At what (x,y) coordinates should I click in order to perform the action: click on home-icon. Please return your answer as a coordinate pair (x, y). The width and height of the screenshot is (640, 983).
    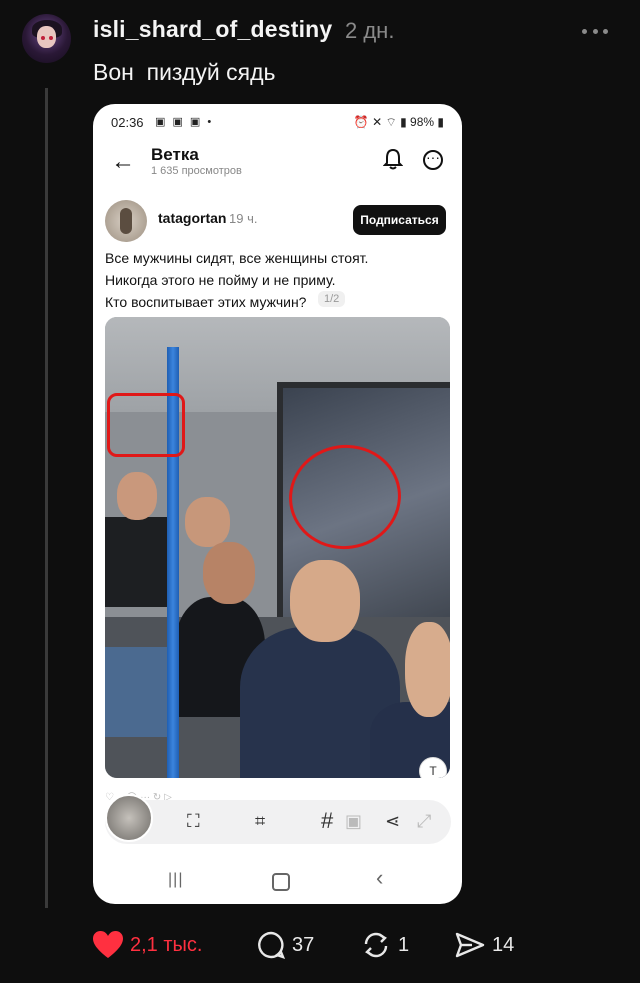
    Looking at the image, I should click on (281, 882).